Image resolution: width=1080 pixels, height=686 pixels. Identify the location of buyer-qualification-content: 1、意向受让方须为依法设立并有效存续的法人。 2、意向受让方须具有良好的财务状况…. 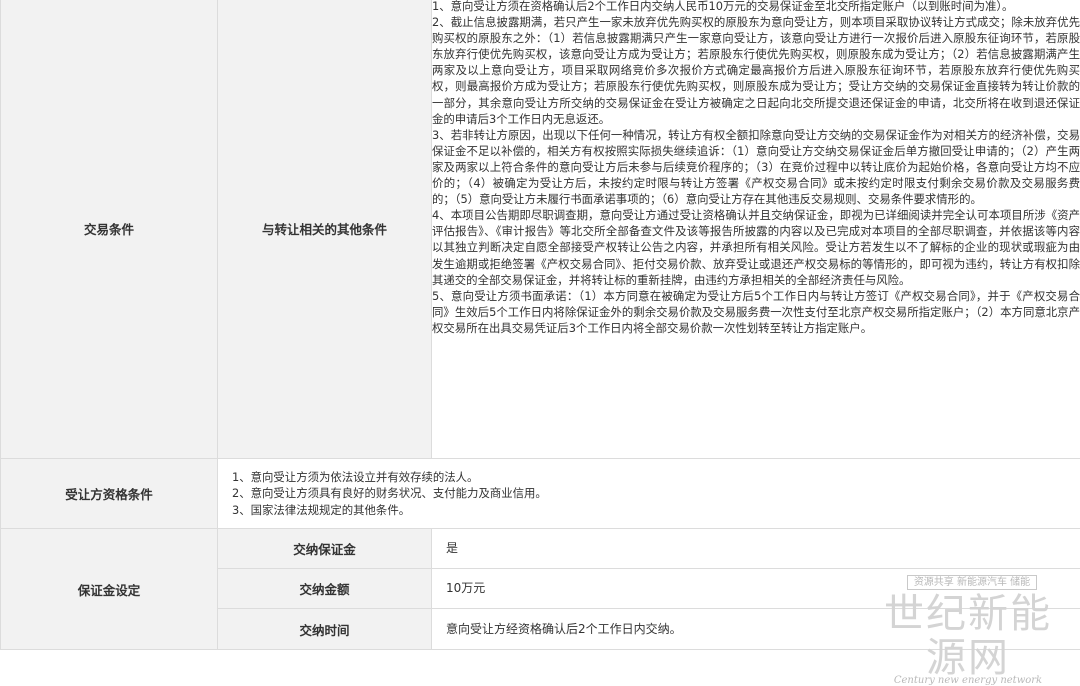
(649, 494).